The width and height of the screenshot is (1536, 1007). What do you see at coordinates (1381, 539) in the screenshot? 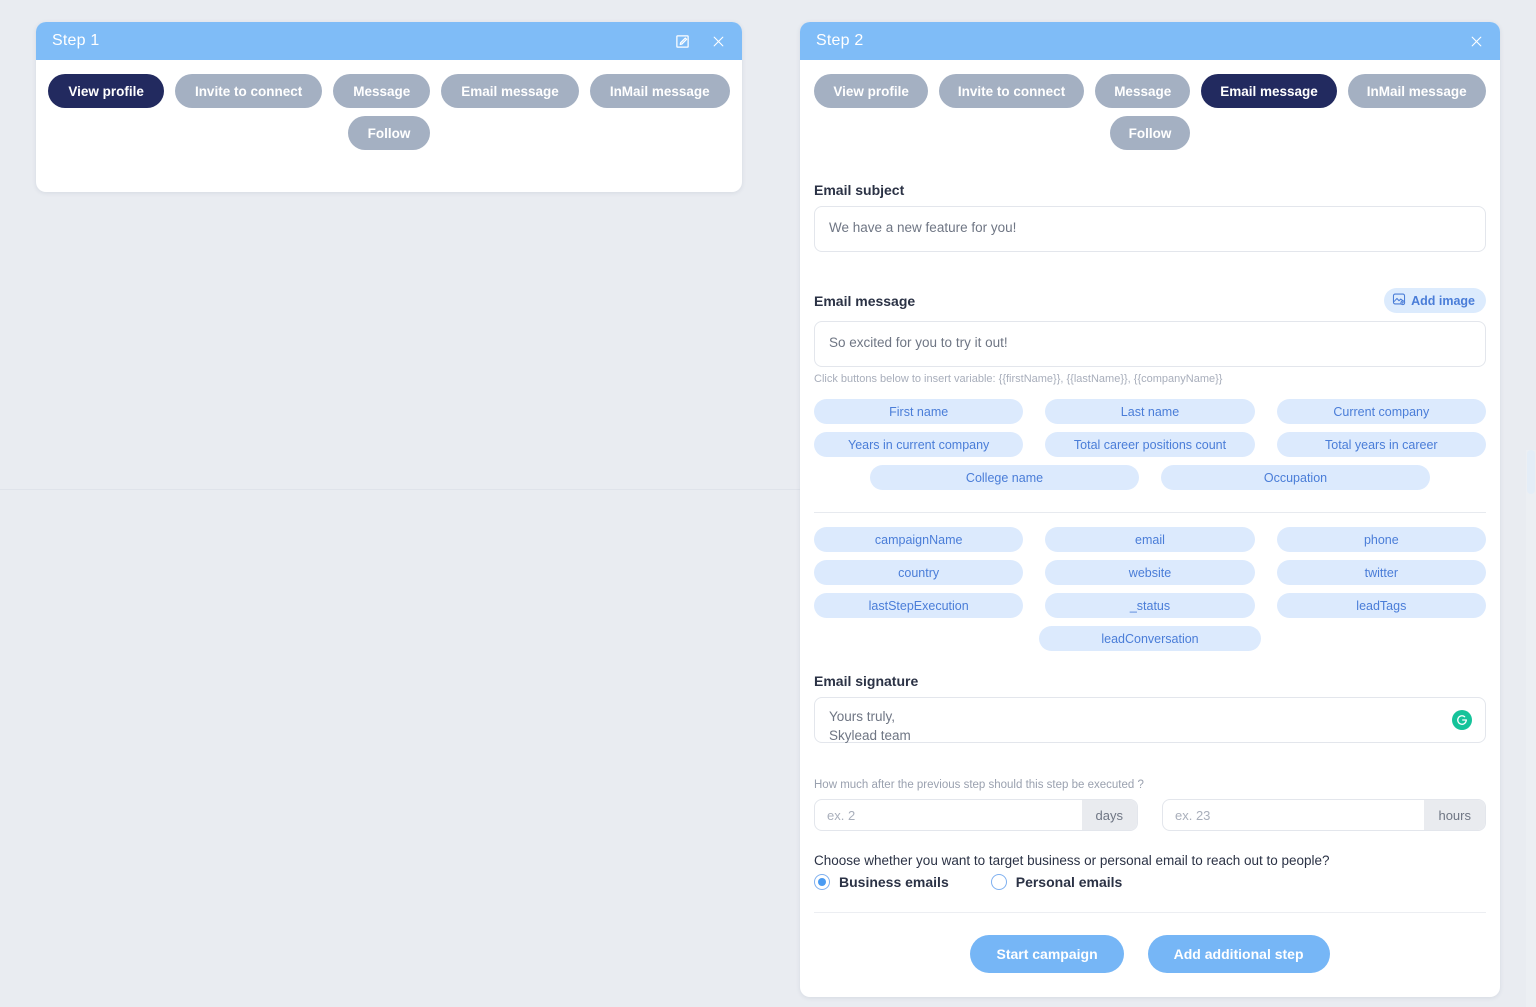
I see `variable-chip-phone: phone` at bounding box center [1381, 539].